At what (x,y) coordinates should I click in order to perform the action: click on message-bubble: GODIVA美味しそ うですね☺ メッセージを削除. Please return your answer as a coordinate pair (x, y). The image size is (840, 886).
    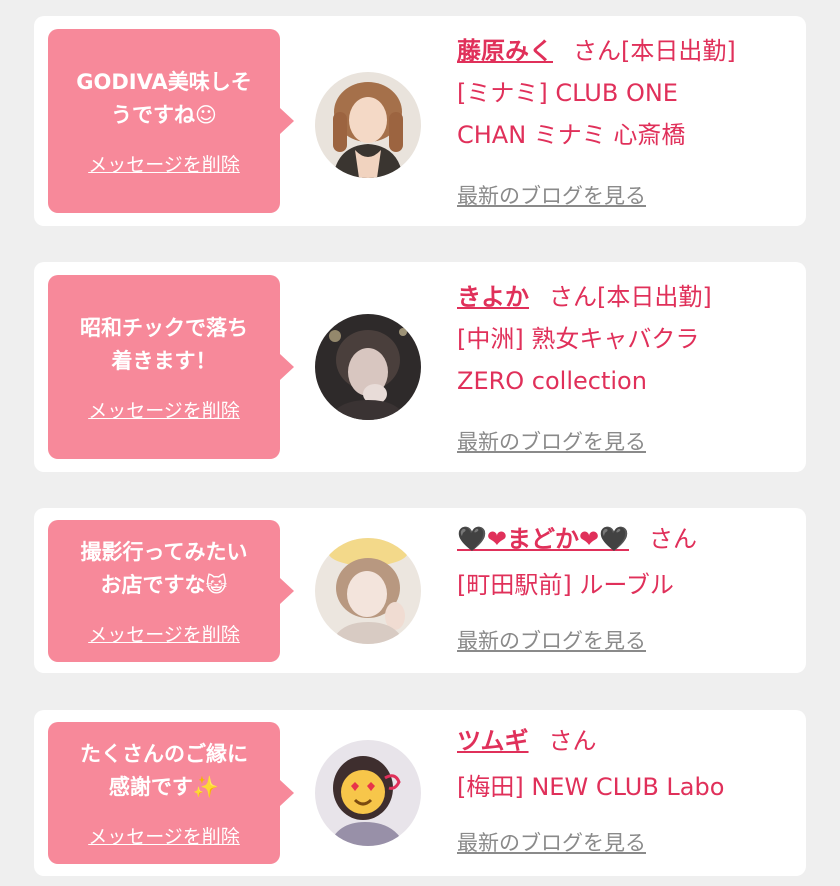
    Looking at the image, I should click on (171, 121).